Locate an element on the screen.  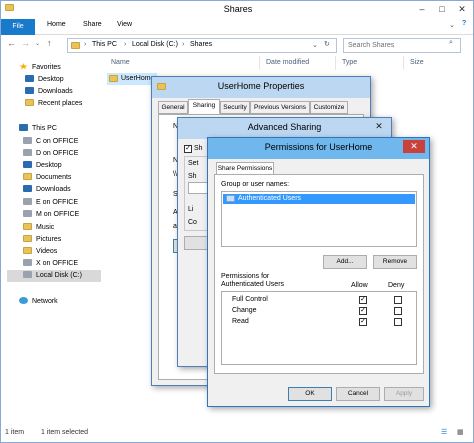
nav-desktop: Desktop is located at coordinates (44, 80).